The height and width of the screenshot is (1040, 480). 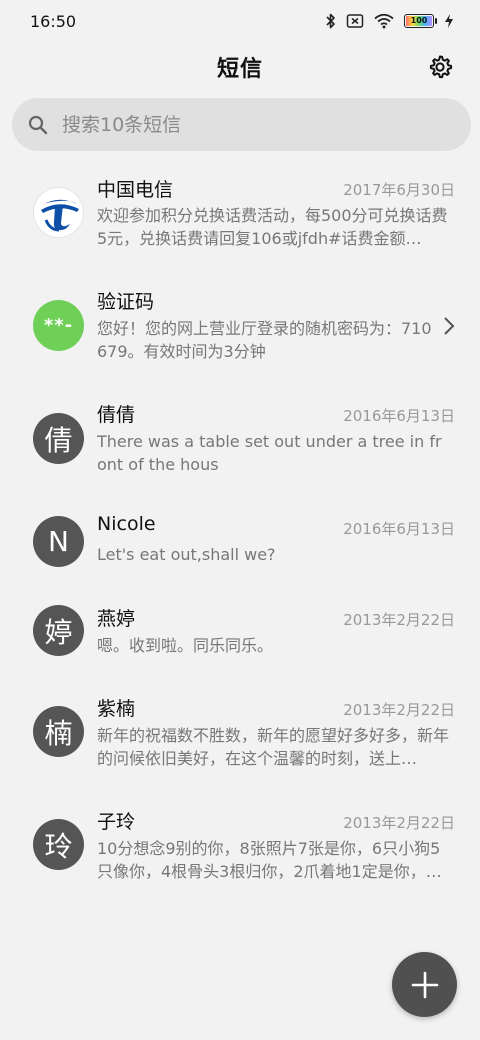 What do you see at coordinates (384, 21) in the screenshot?
I see `wifi-icon` at bounding box center [384, 21].